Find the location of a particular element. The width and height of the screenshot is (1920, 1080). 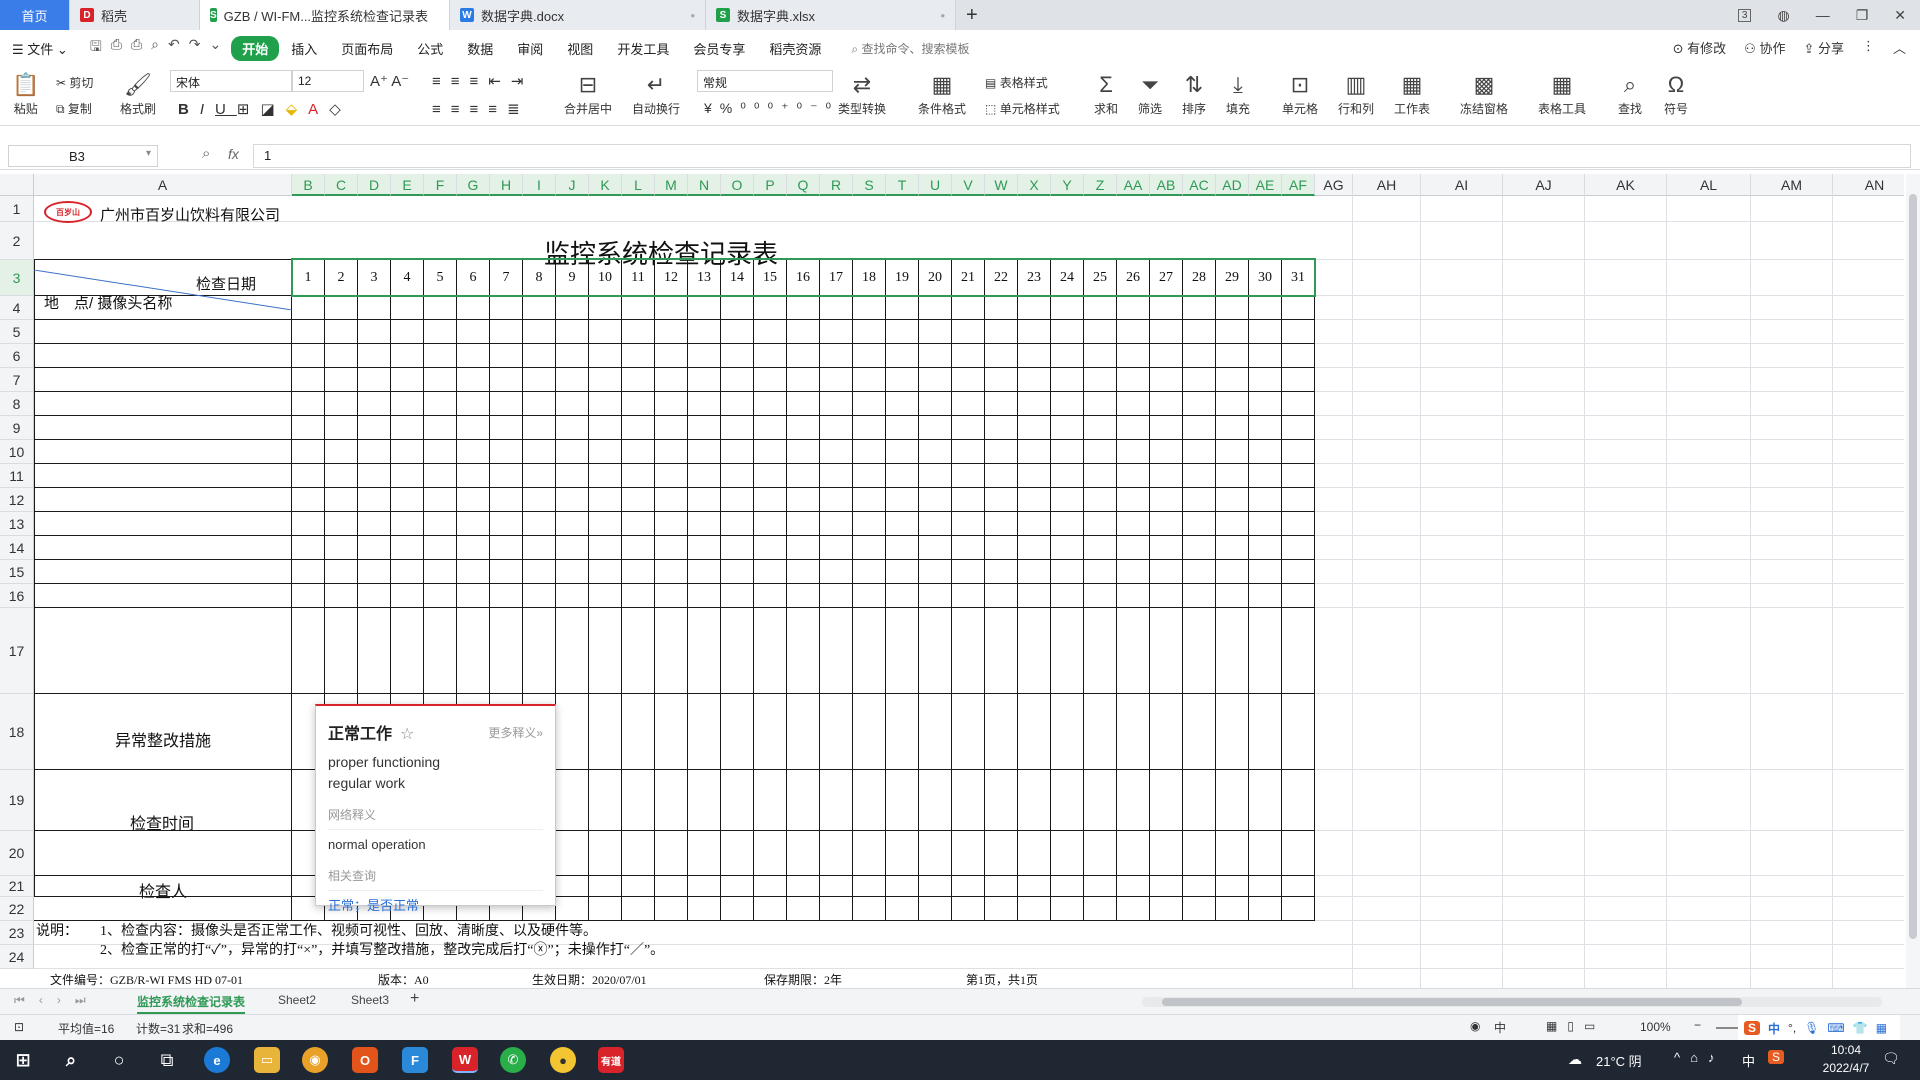

day-header-cell: 18 is located at coordinates (869, 278).